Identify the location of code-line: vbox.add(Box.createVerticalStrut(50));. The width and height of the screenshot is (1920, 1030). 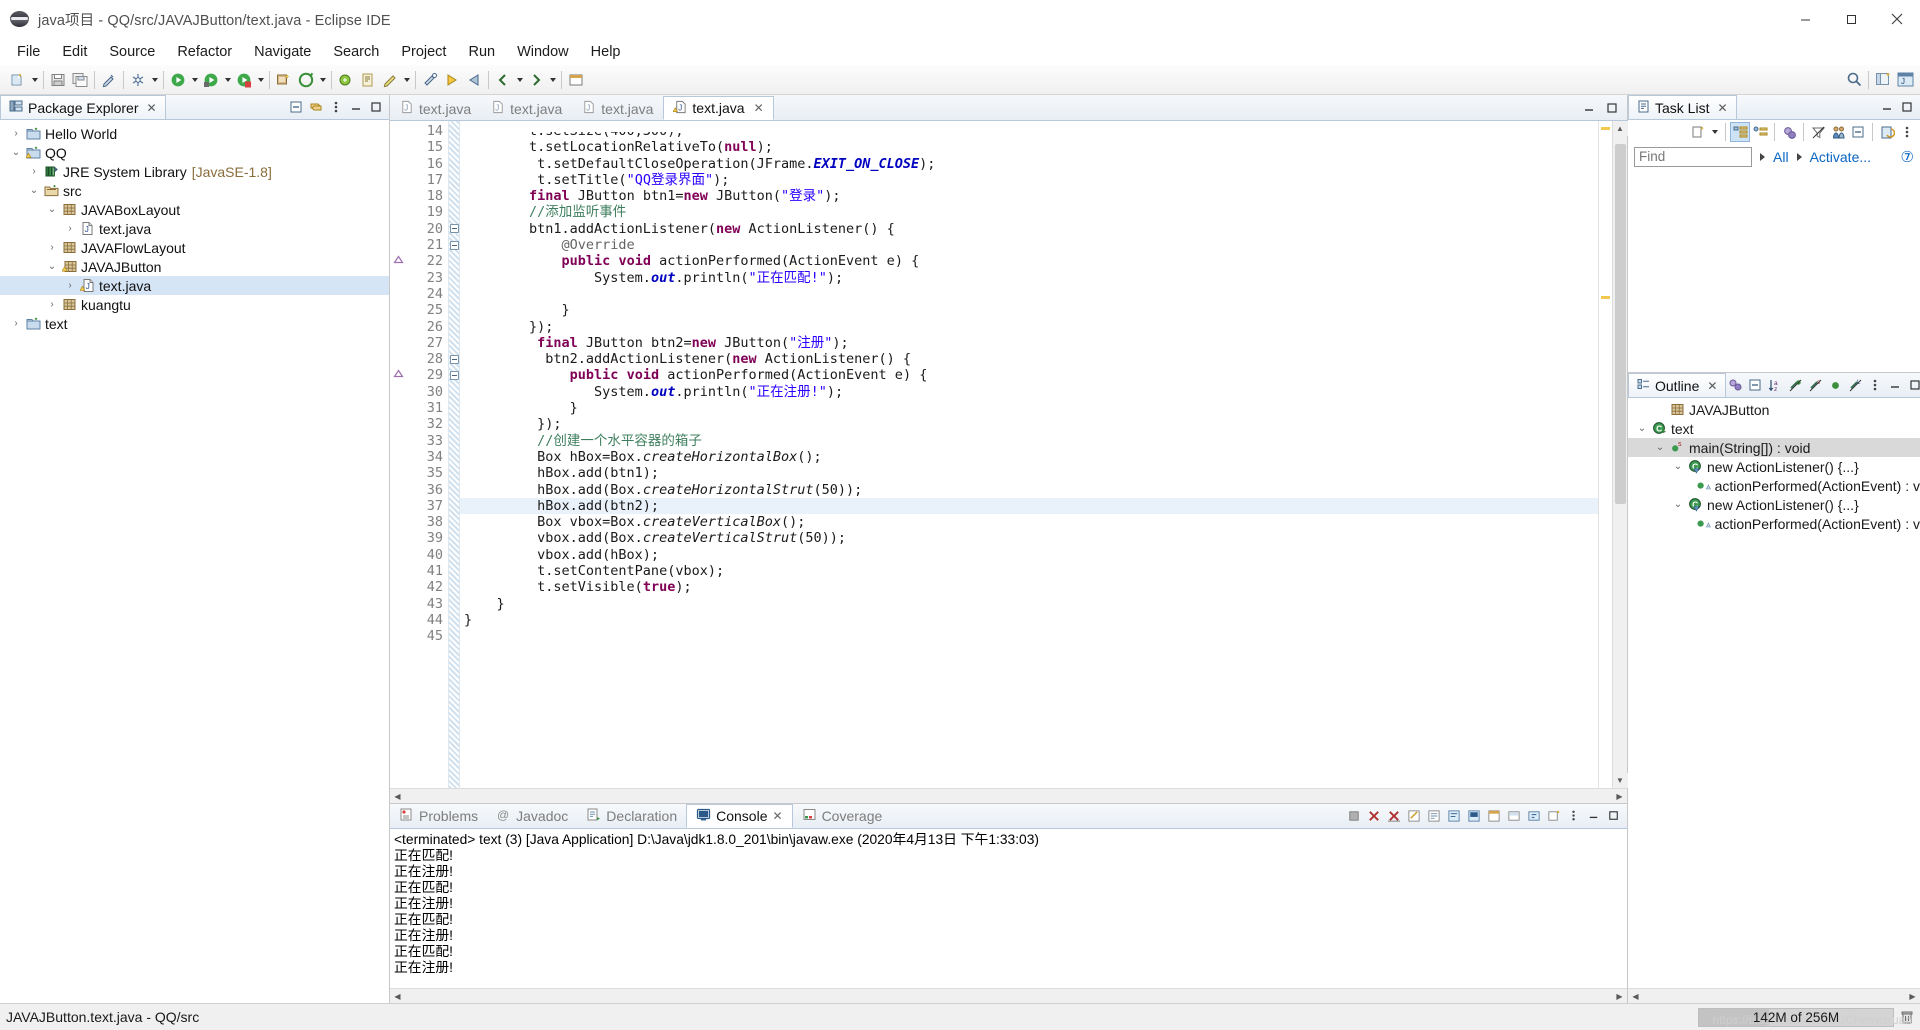
(1029, 538).